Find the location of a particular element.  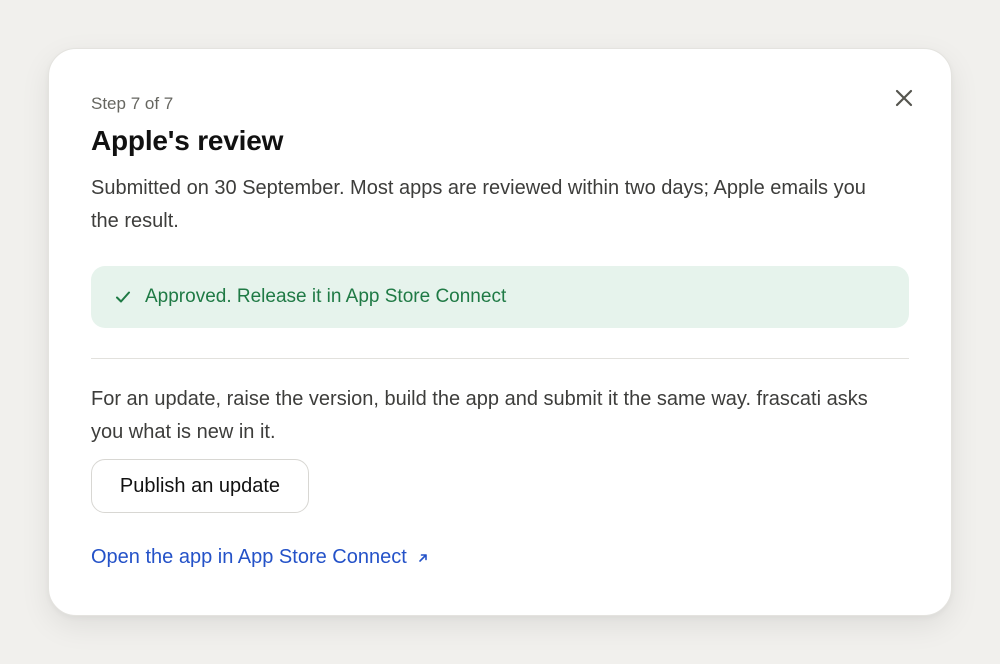

external-link-icon is located at coordinates (423, 558).